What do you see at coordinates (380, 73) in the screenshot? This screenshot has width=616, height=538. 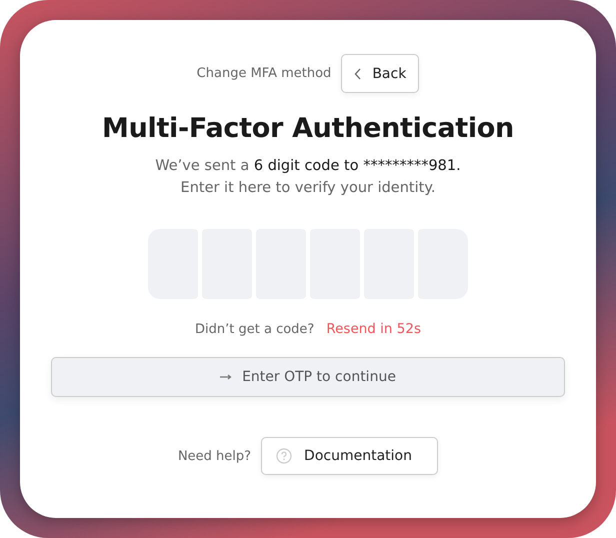 I see `back-button: Back` at bounding box center [380, 73].